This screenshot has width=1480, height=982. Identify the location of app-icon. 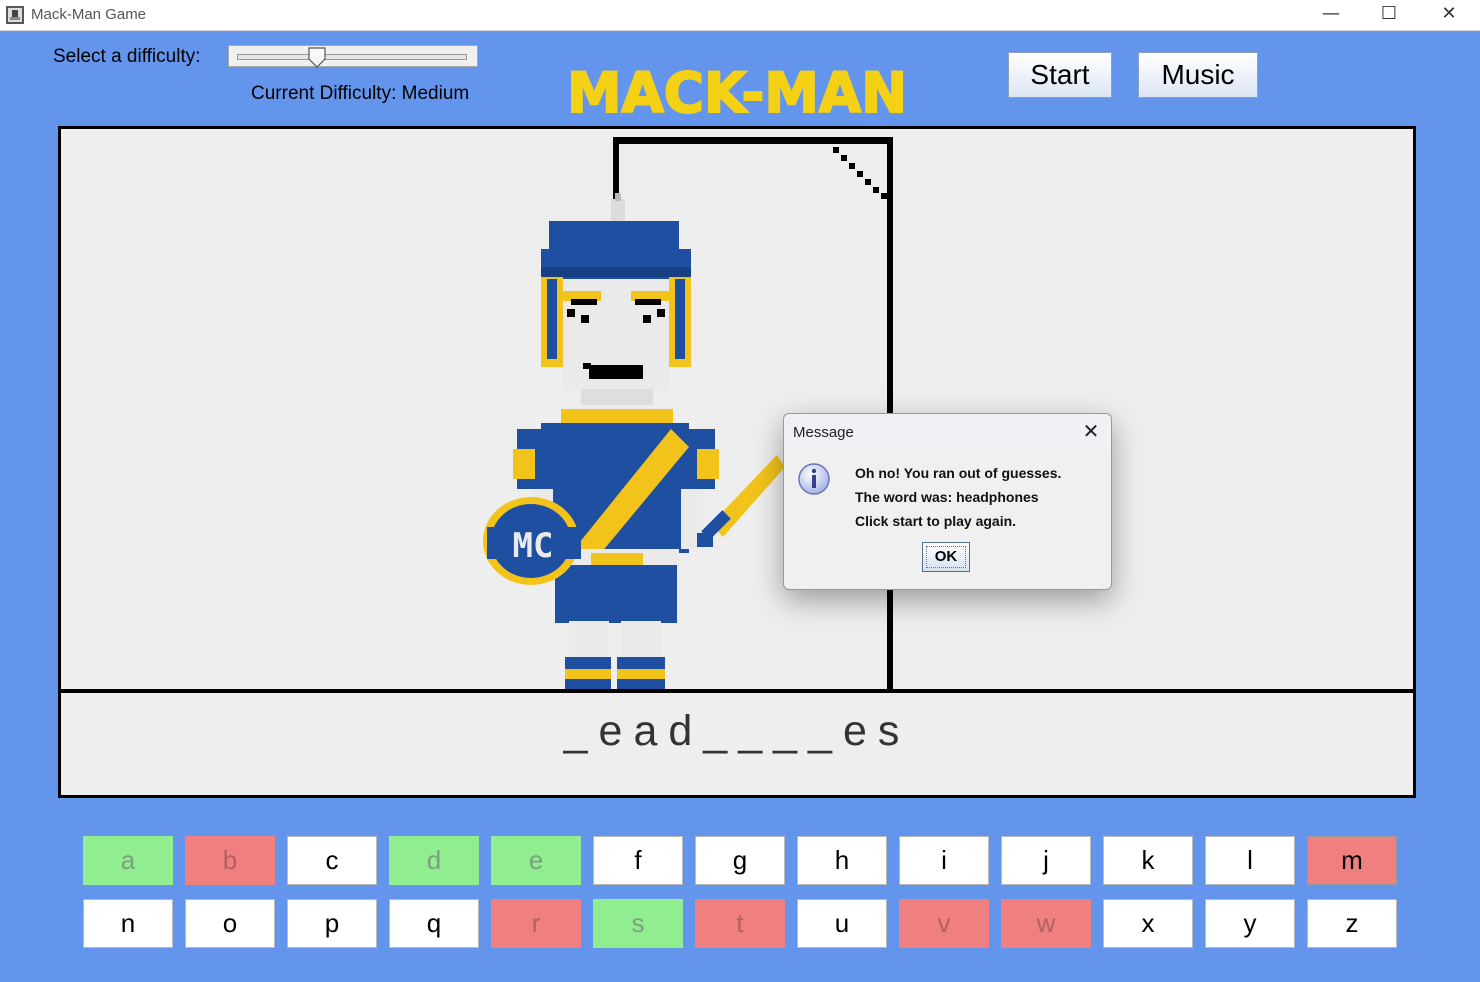
(15, 15).